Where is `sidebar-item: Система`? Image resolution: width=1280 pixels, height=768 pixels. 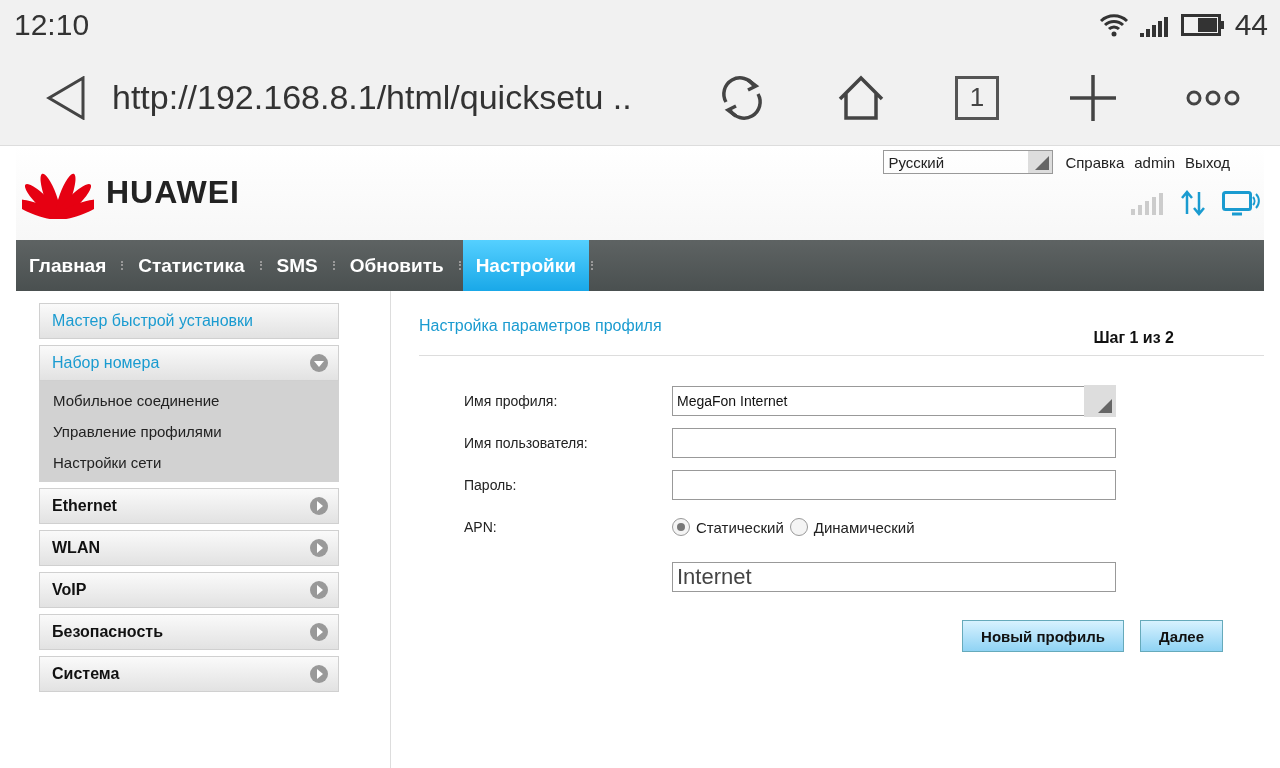
sidebar-item: Система is located at coordinates (189, 674).